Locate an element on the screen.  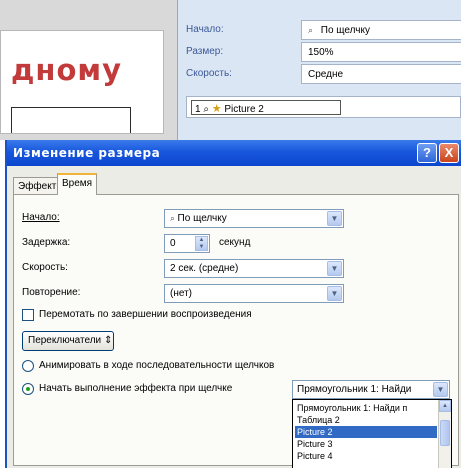
help-icon: ? is located at coordinates (427, 152).